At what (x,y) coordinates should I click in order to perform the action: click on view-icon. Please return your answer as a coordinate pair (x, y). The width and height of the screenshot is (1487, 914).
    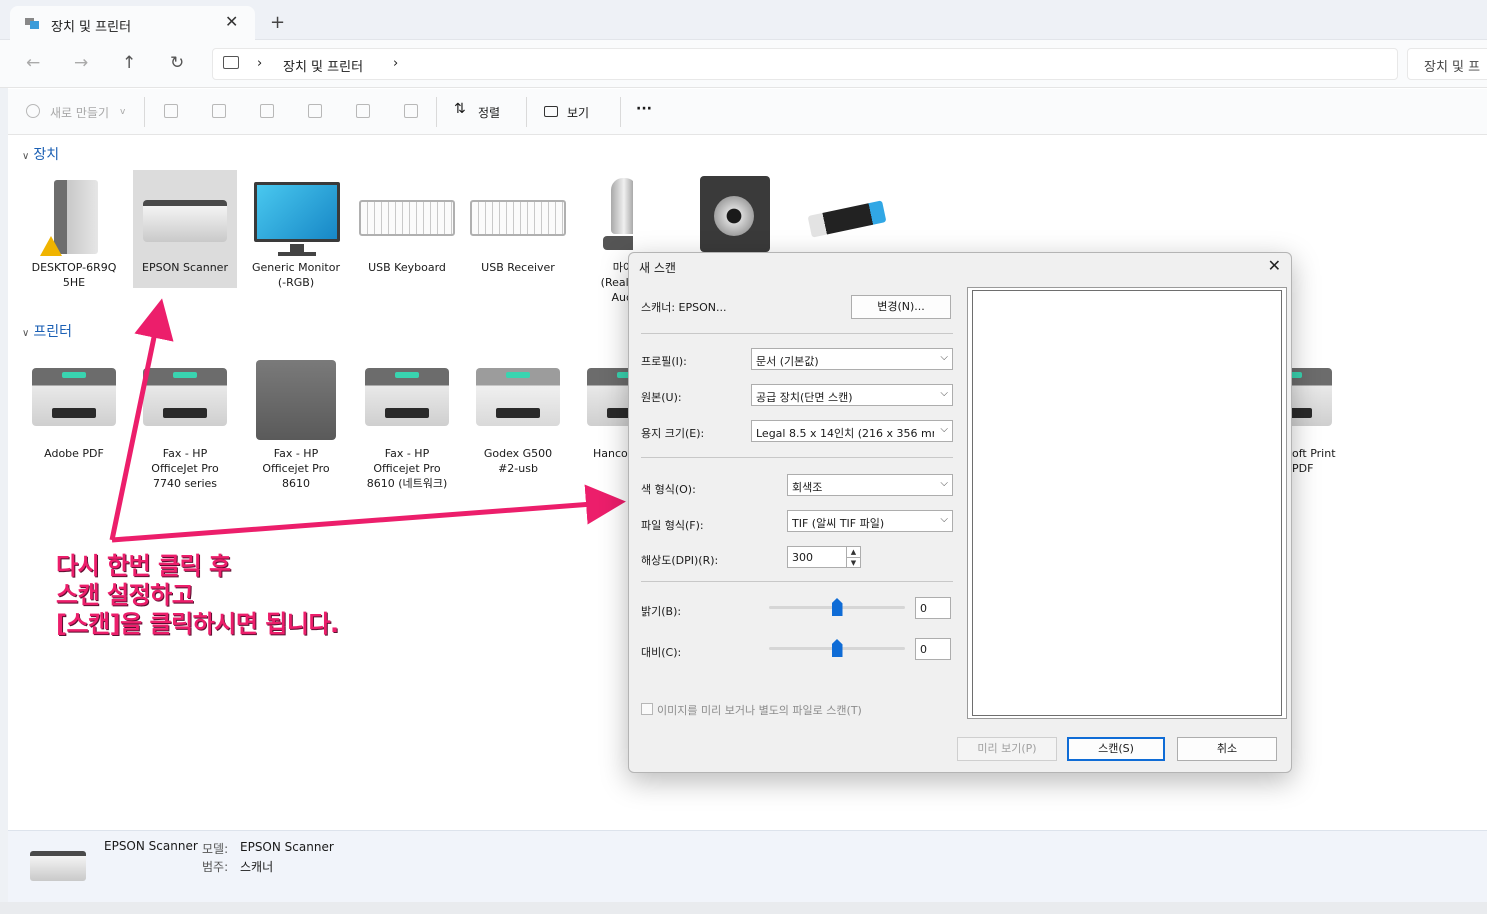
    Looking at the image, I should click on (551, 111).